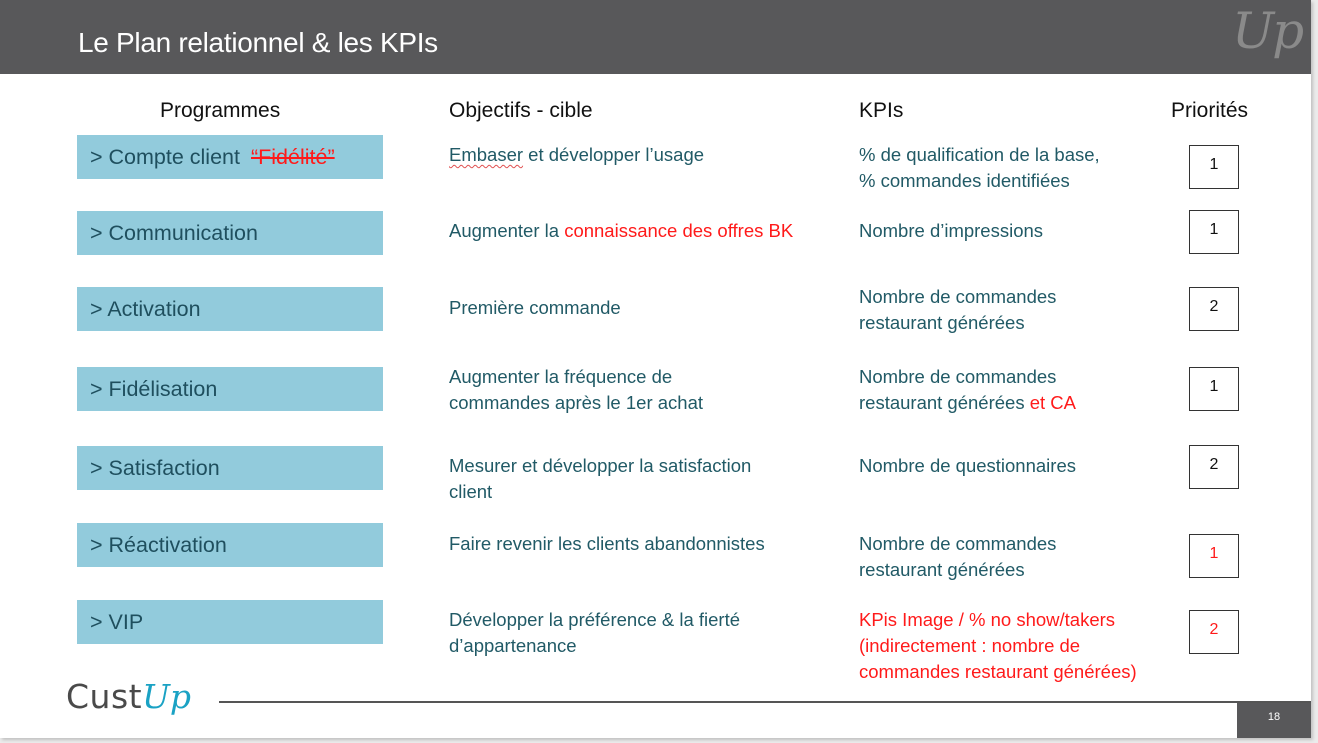 The height and width of the screenshot is (743, 1318). What do you see at coordinates (513, 645) in the screenshot?
I see `objectif-line: d’appartenance` at bounding box center [513, 645].